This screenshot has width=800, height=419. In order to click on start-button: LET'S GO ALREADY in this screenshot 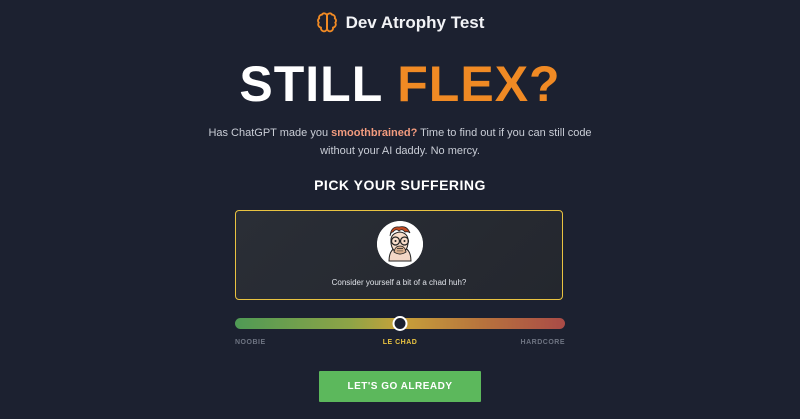, I will do `click(400, 386)`.